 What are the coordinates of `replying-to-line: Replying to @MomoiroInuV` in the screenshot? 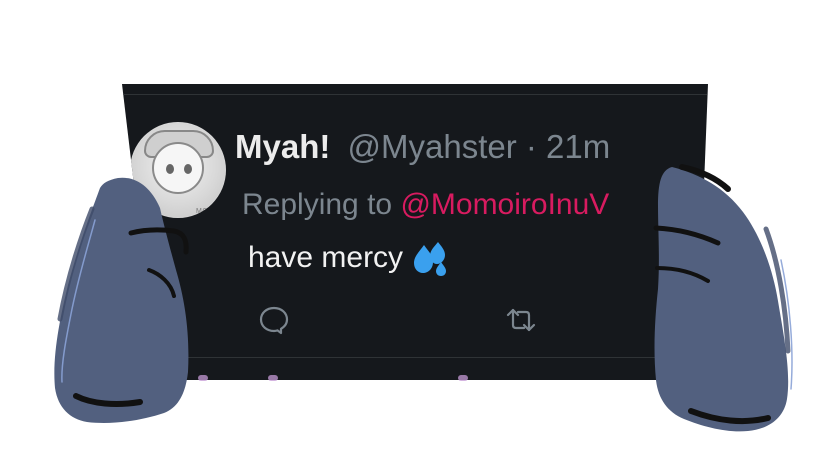 It's located at (425, 205).